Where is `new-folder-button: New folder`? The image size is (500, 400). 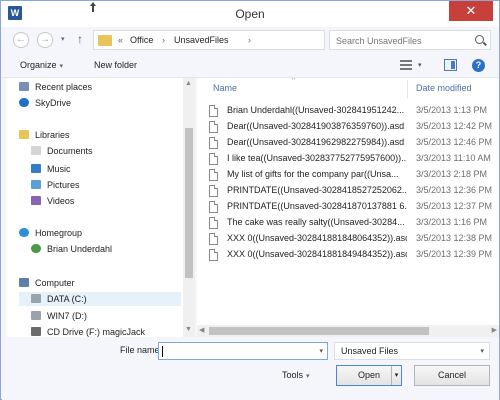 new-folder-button: New folder is located at coordinates (115, 65).